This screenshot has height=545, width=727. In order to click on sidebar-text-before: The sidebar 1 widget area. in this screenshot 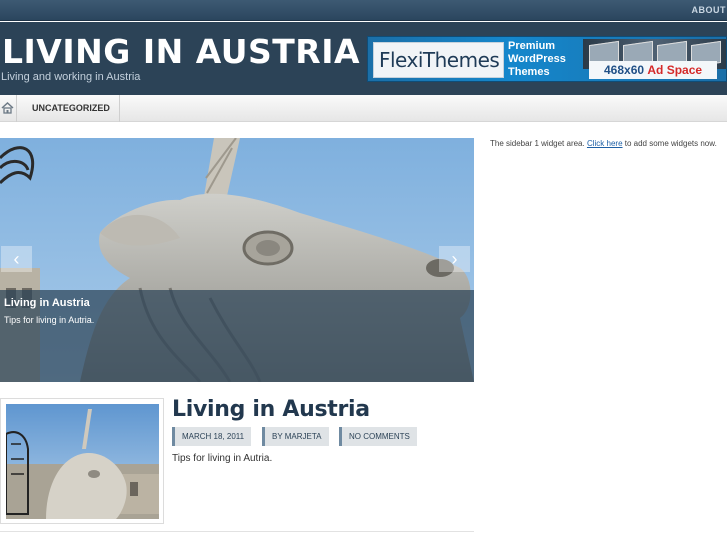, I will do `click(538, 143)`.